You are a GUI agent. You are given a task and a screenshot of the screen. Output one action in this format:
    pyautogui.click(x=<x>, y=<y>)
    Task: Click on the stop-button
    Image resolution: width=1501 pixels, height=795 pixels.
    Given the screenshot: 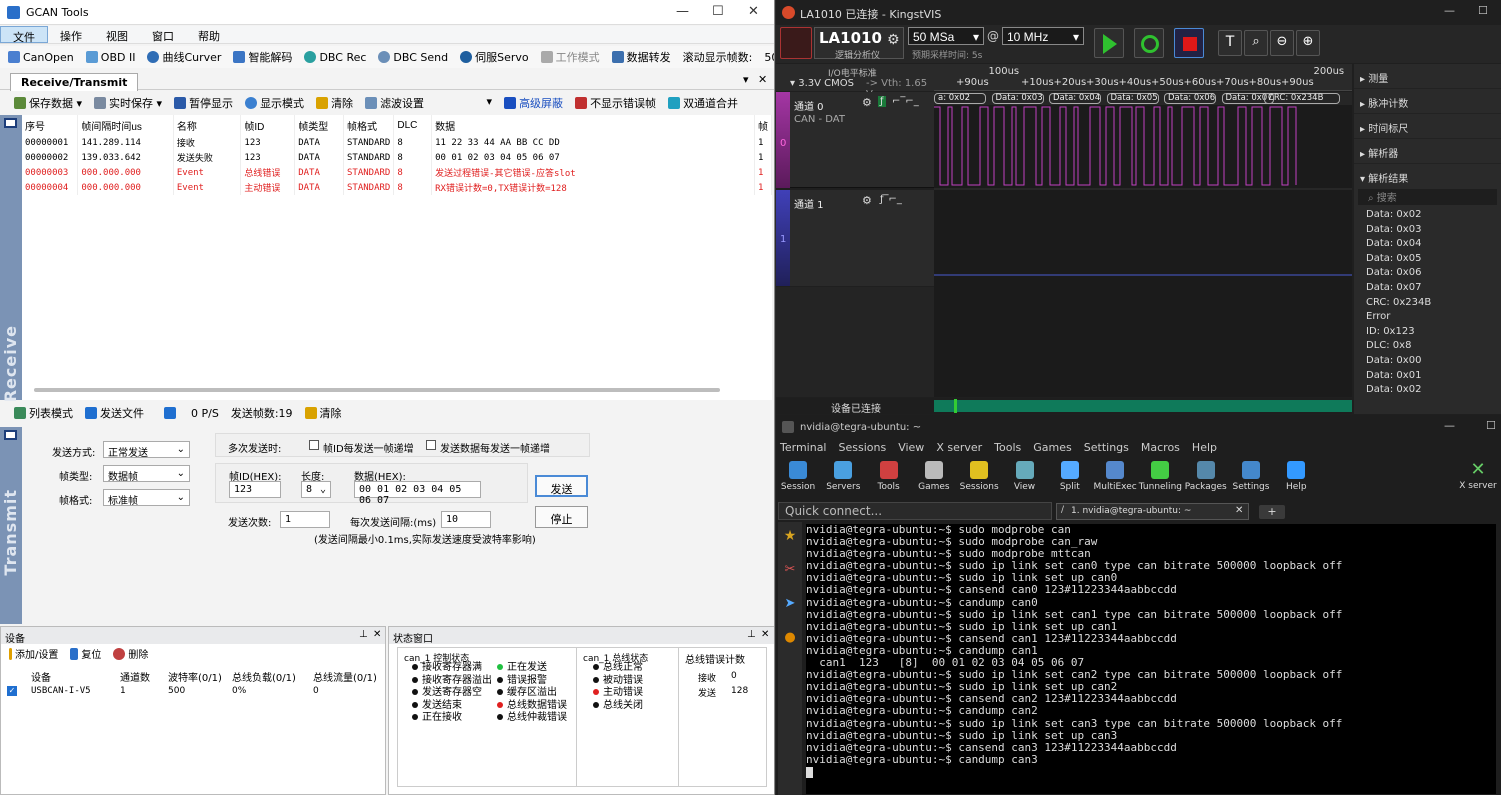 What is the action you would take?
    pyautogui.click(x=1189, y=43)
    